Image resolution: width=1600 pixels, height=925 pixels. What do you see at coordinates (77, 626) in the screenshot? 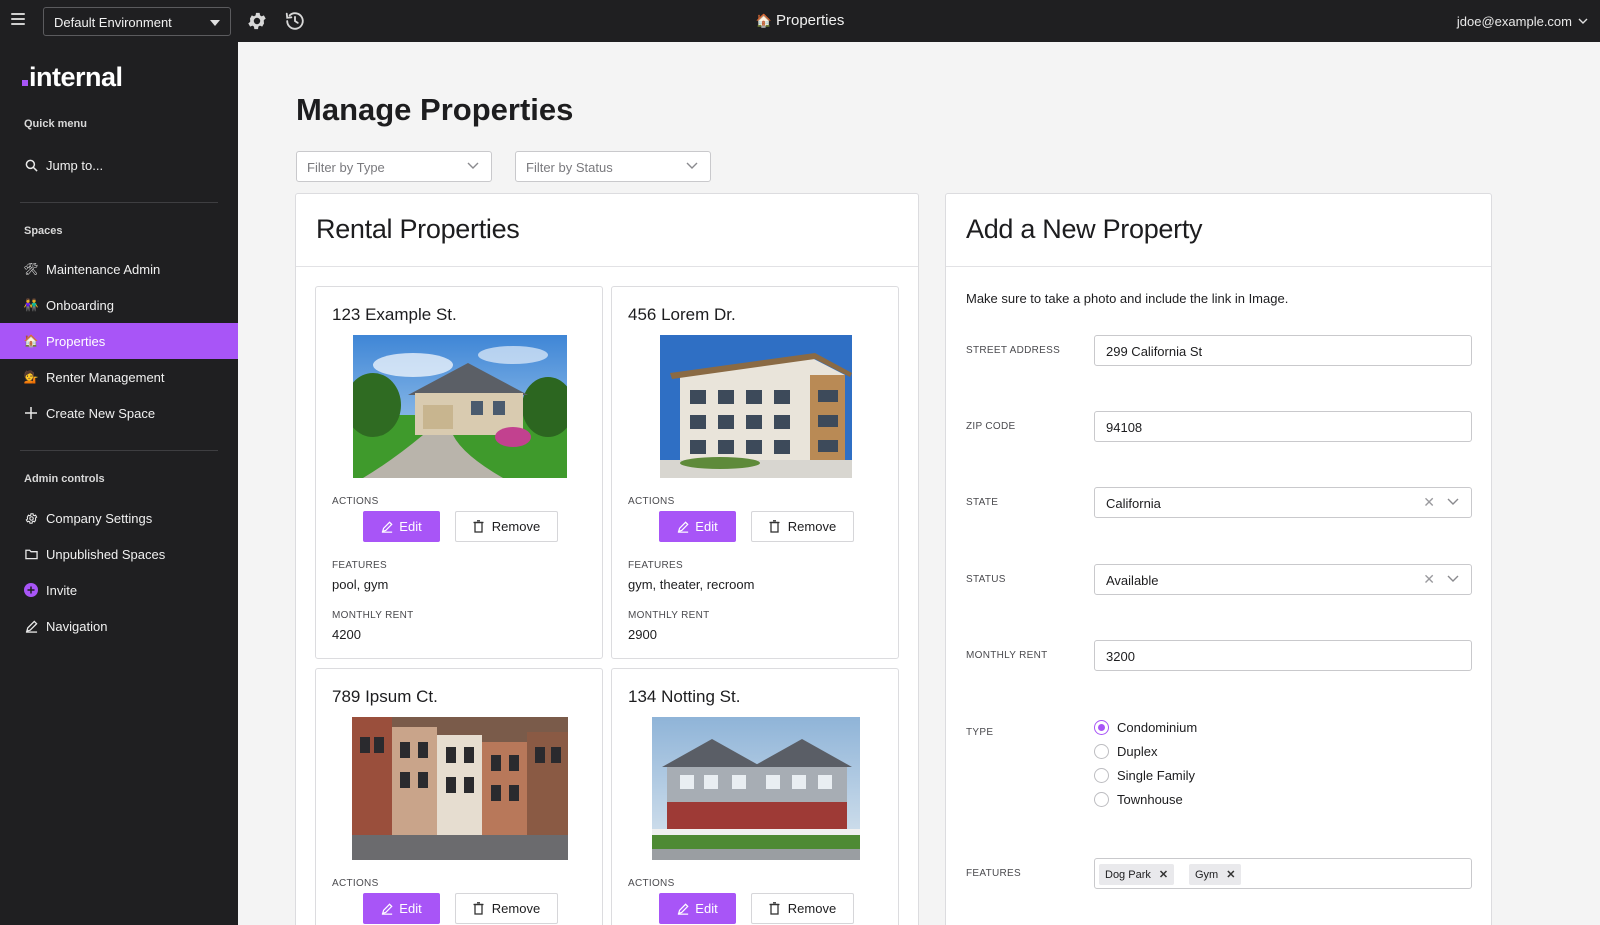
I see `sidebar-item-label: Navigation` at bounding box center [77, 626].